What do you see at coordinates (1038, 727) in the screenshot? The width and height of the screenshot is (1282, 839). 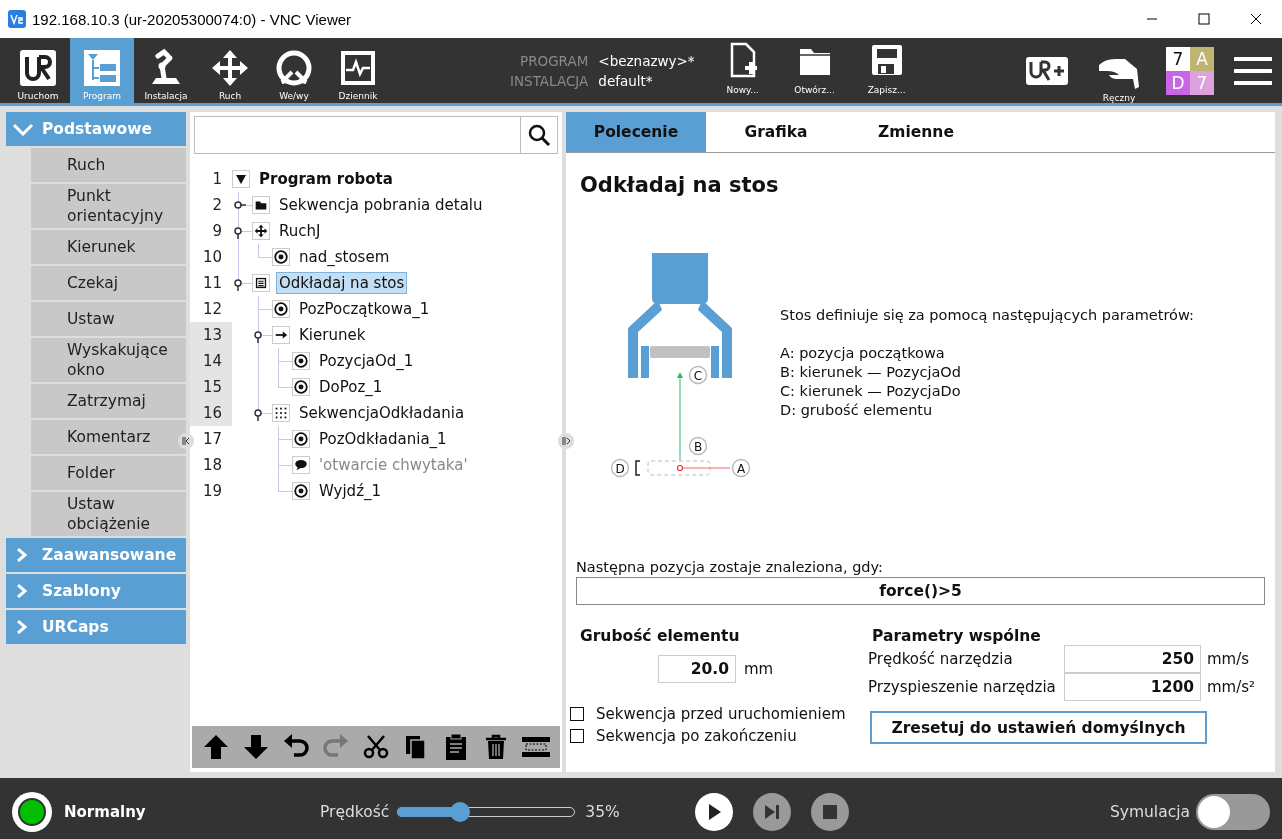 I see `reset-button: Zresetuj do ustawień domyślnych` at bounding box center [1038, 727].